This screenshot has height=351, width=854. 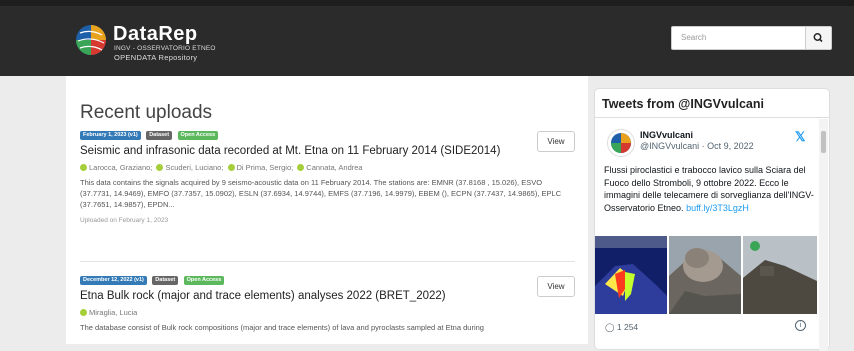 What do you see at coordinates (334, 167) in the screenshot?
I see `author: Cannata, Andrea` at bounding box center [334, 167].